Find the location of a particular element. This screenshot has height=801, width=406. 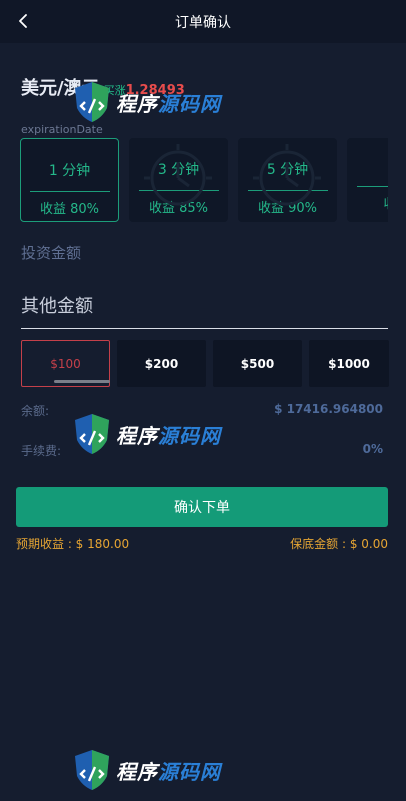

duration-return: 收益 90% is located at coordinates (287, 208).